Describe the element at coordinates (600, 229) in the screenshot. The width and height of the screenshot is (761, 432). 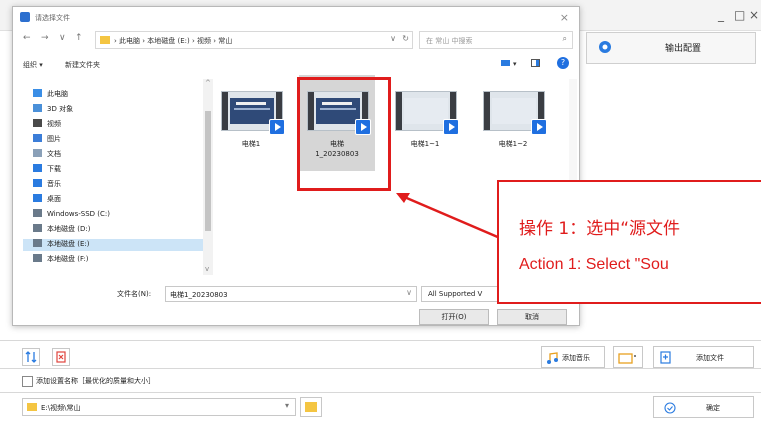
I see `annotation-text-zh: 操作 1：选中“源文件` at that location.